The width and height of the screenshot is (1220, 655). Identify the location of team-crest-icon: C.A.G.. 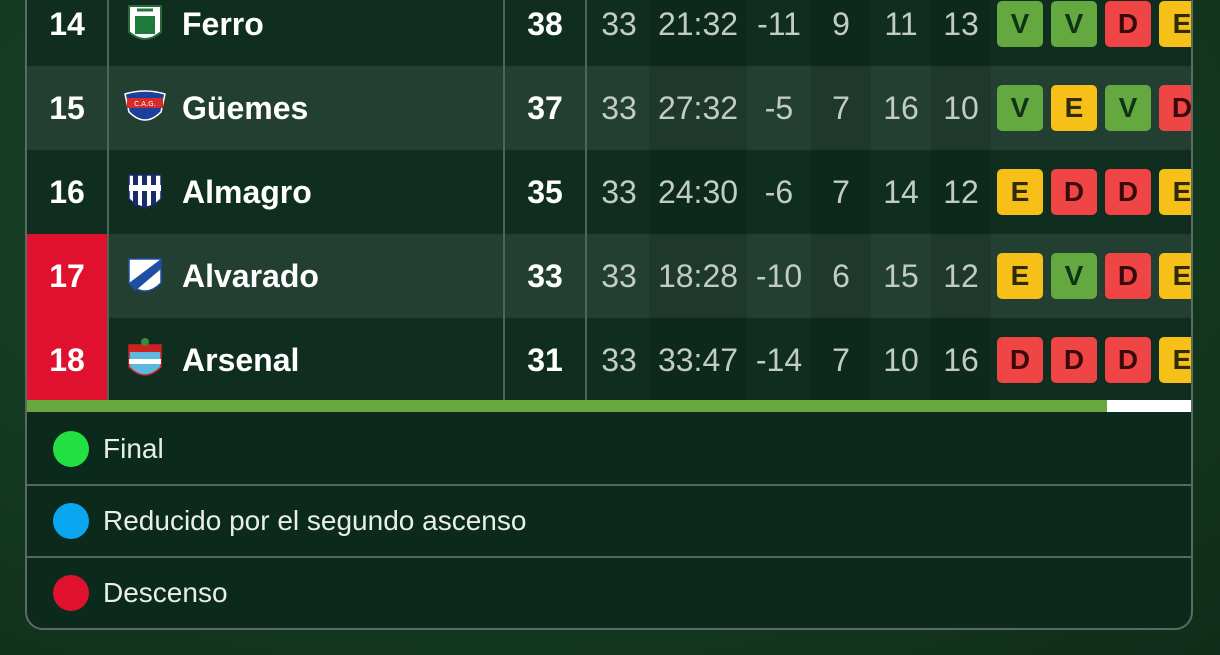
(145, 108).